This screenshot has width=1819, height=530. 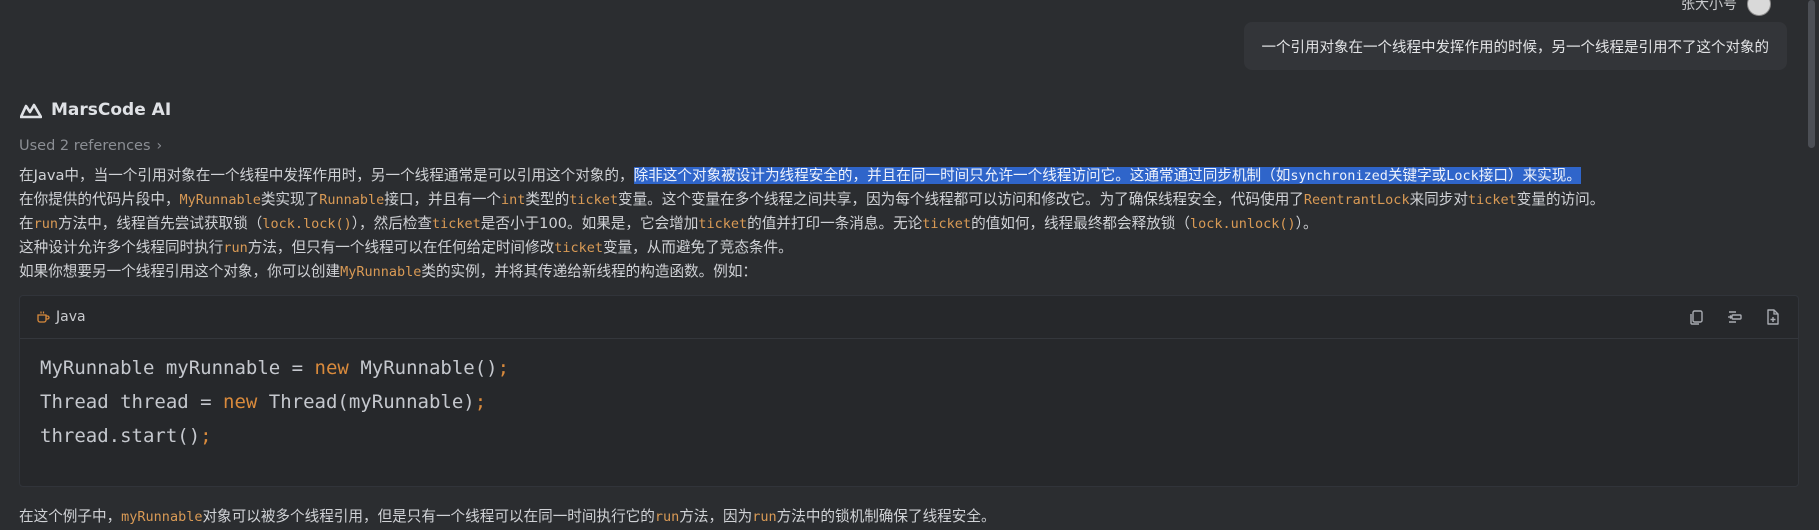 I want to click on user-avatar, so click(x=1759, y=8).